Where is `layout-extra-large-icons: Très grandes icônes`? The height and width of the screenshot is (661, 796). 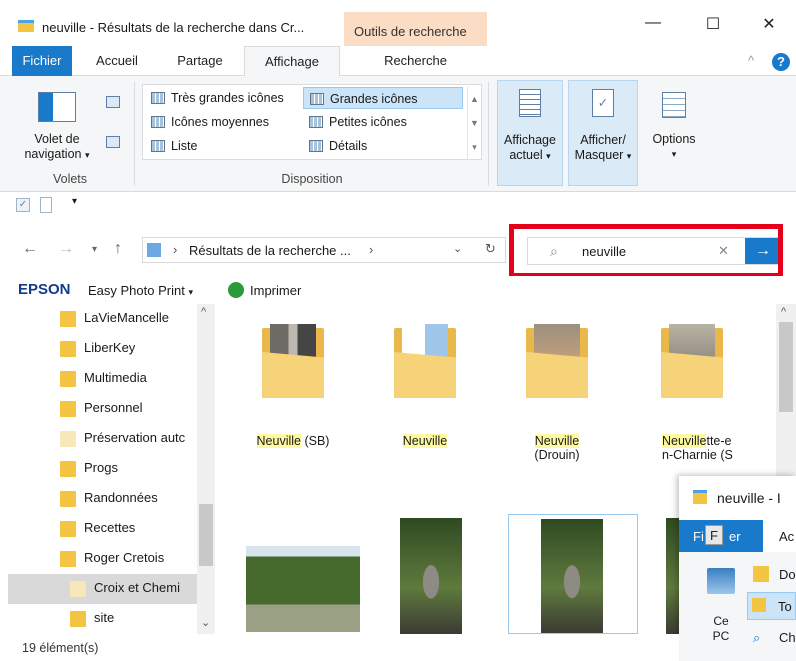 layout-extra-large-icons: Très grandes icônes is located at coordinates (223, 98).